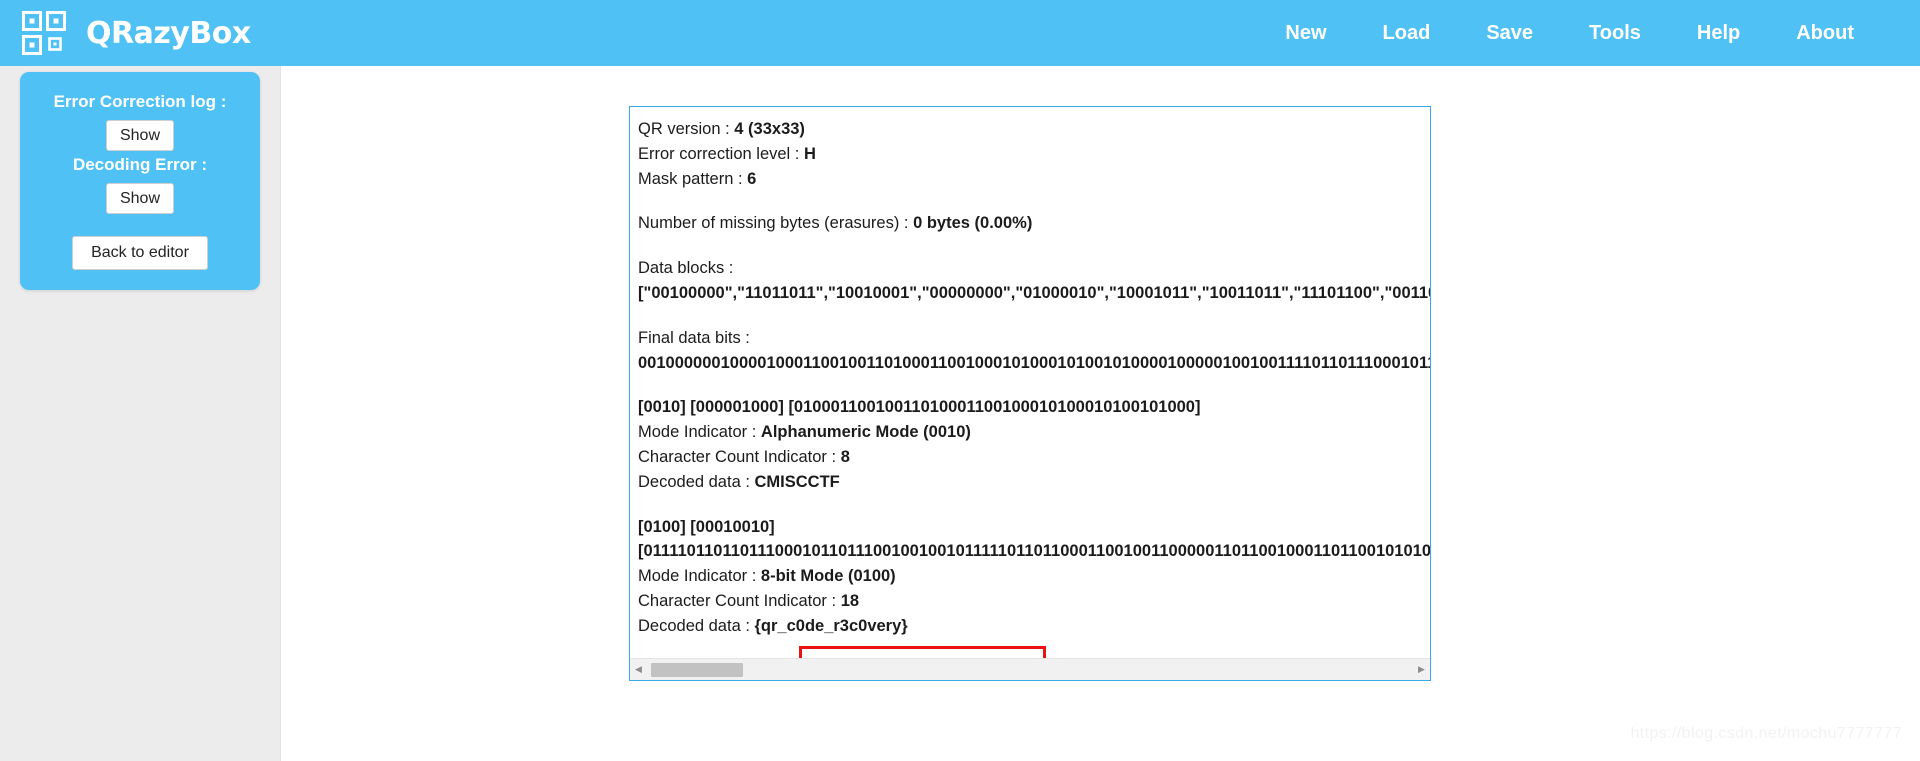 This screenshot has height=761, width=1920. What do you see at coordinates (1825, 33) in the screenshot?
I see `nav-item-about: About` at bounding box center [1825, 33].